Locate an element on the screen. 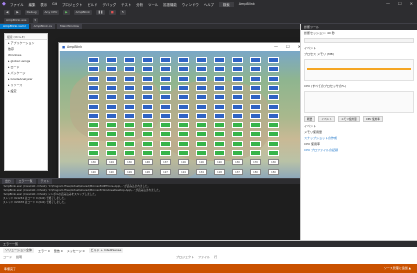 The height and width of the screenshot is (273, 417). tab-error-list: エラー一覧 is located at coordinates (25, 181).